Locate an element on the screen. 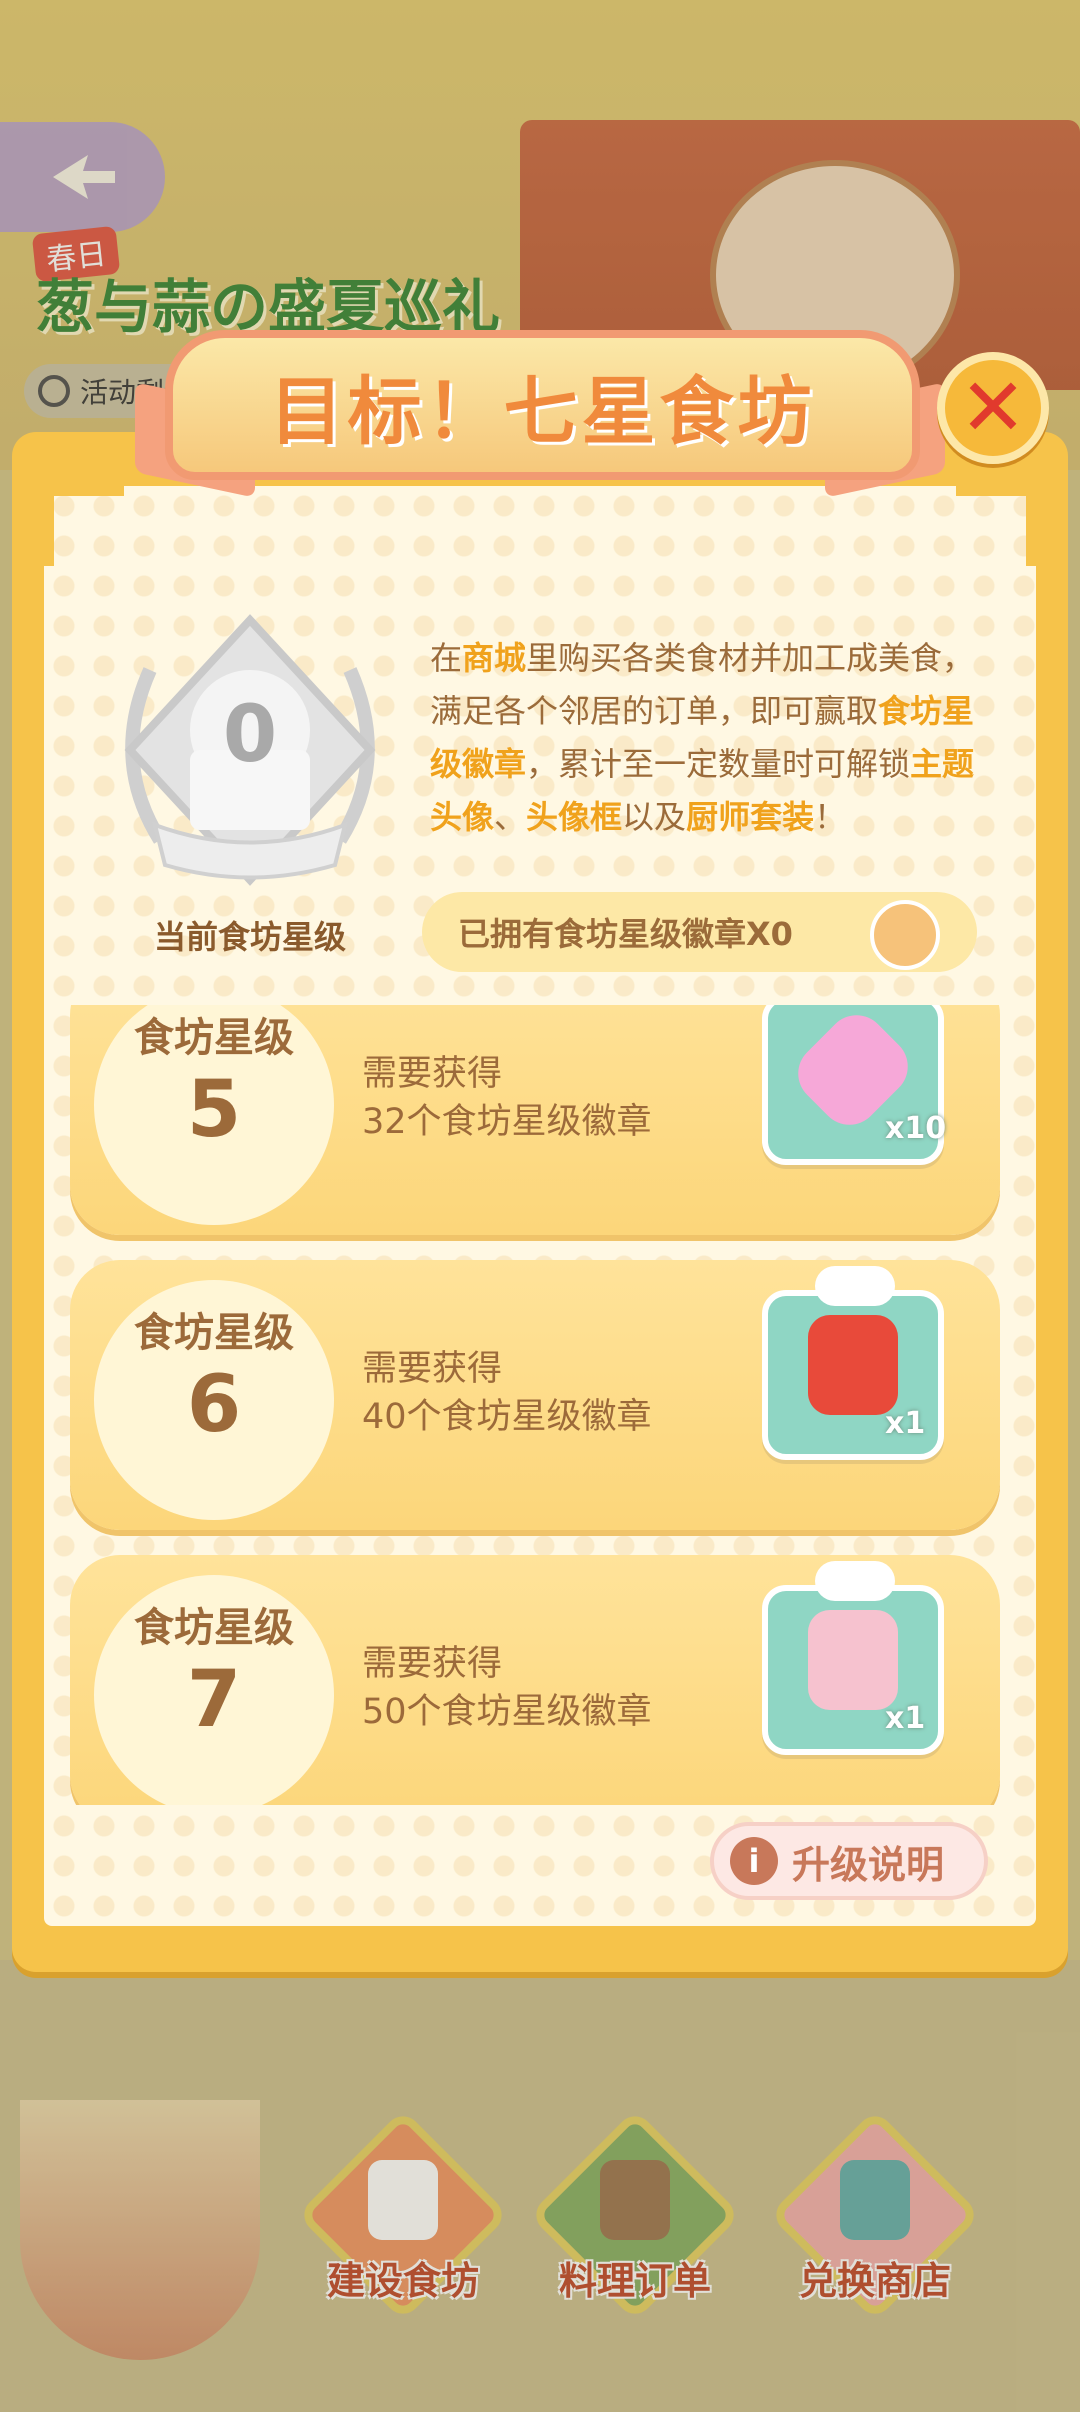 The height and width of the screenshot is (2412, 1080). desc-text: 、 is located at coordinates (510, 817).